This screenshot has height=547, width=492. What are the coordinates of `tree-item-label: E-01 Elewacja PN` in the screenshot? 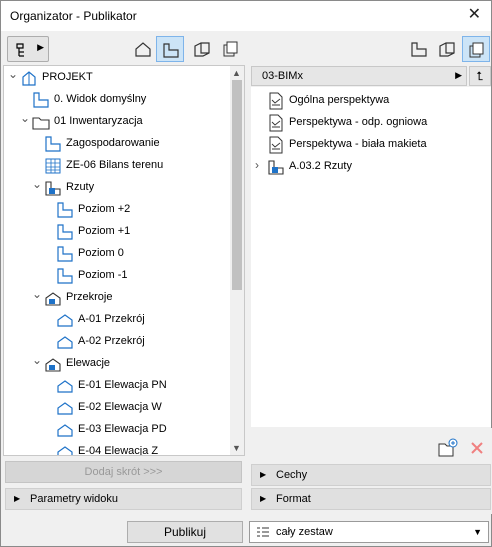 It's located at (122, 385).